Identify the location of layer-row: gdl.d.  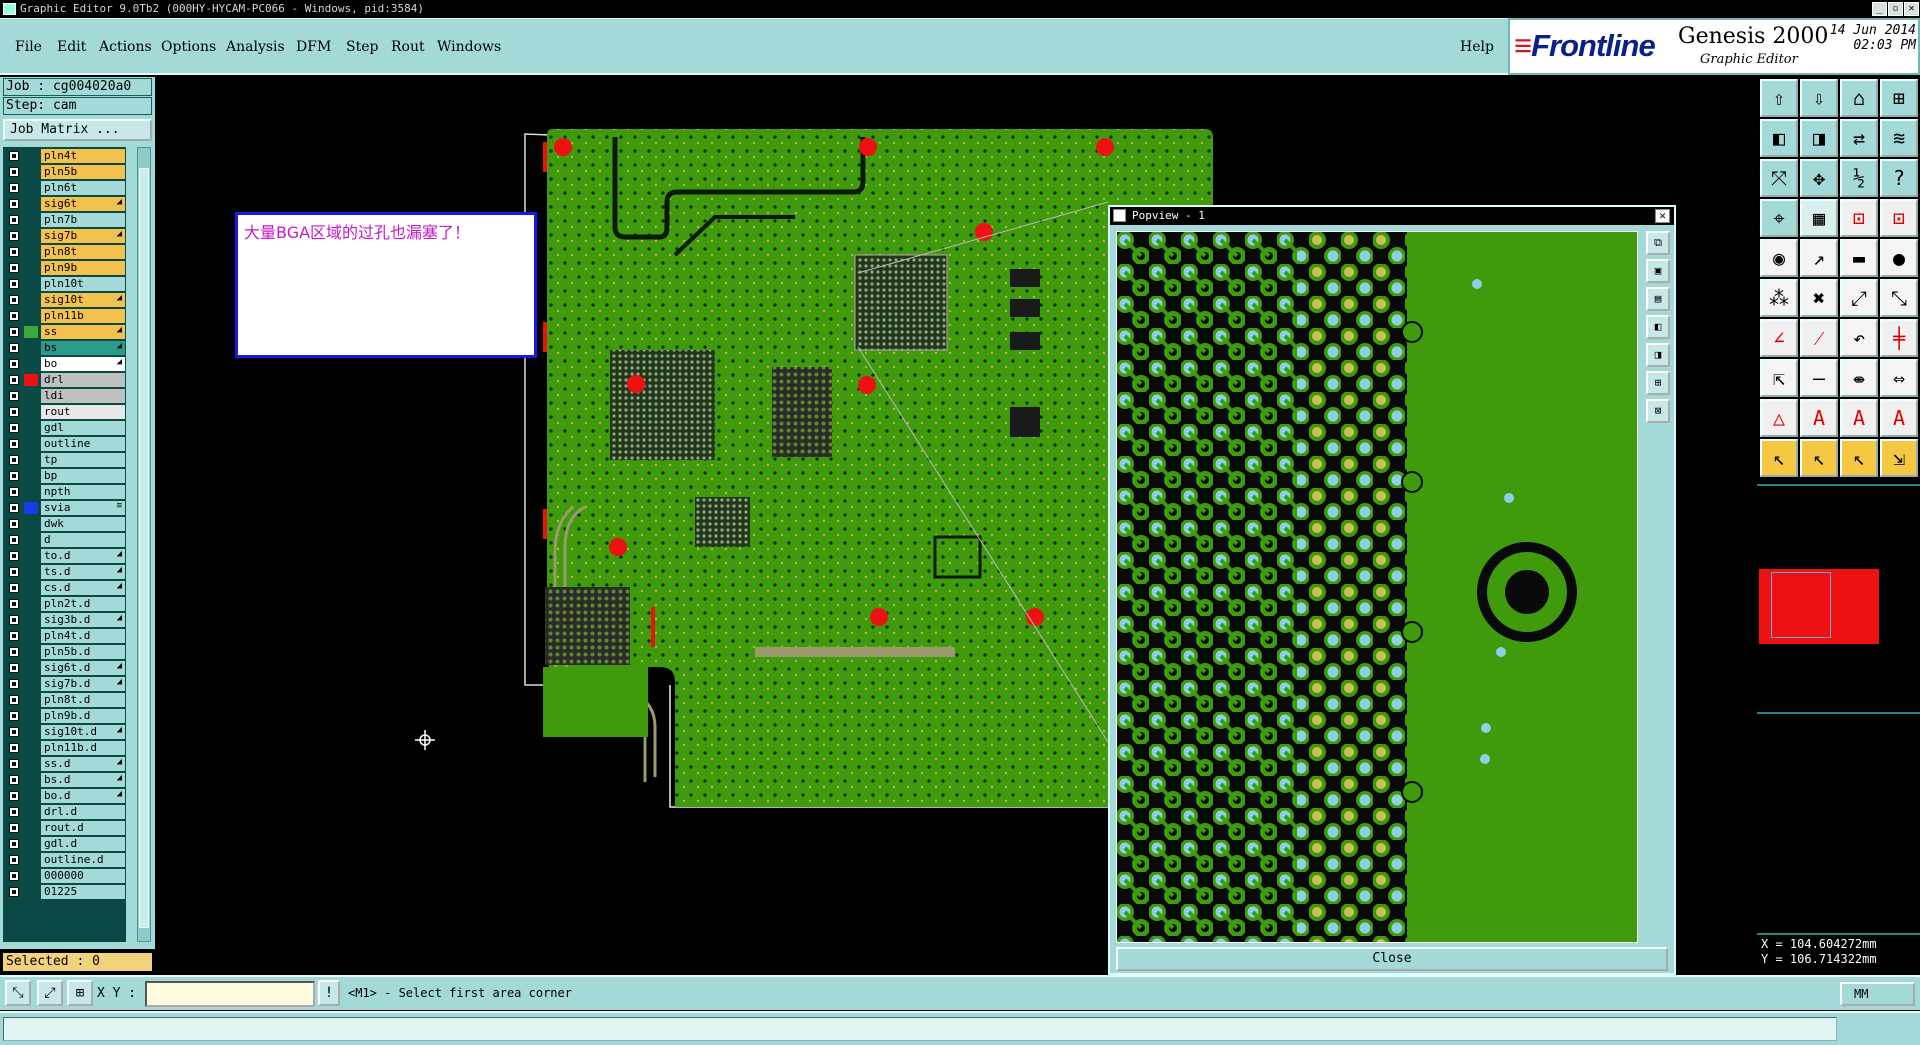
(64, 844).